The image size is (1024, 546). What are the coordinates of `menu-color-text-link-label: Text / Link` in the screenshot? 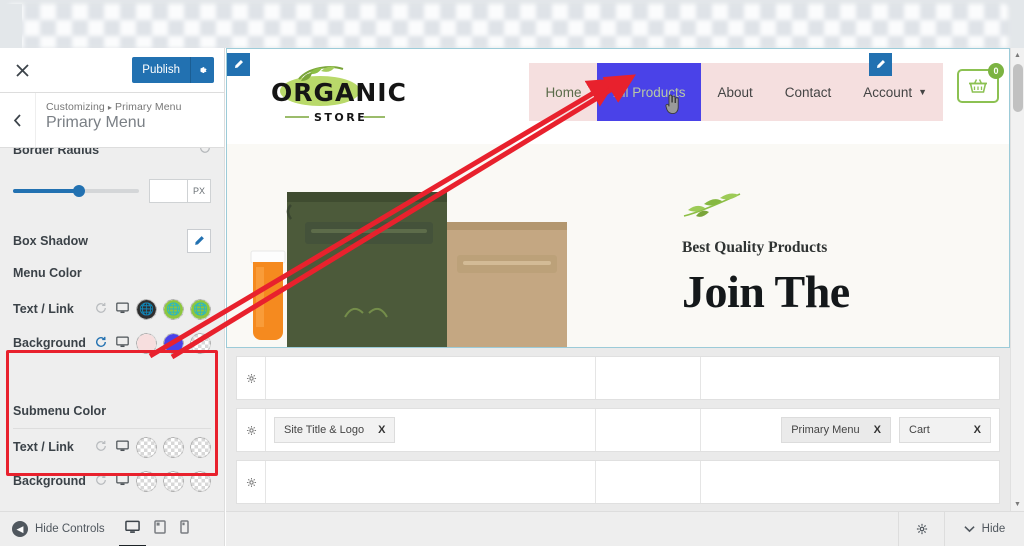 It's located at (43, 309).